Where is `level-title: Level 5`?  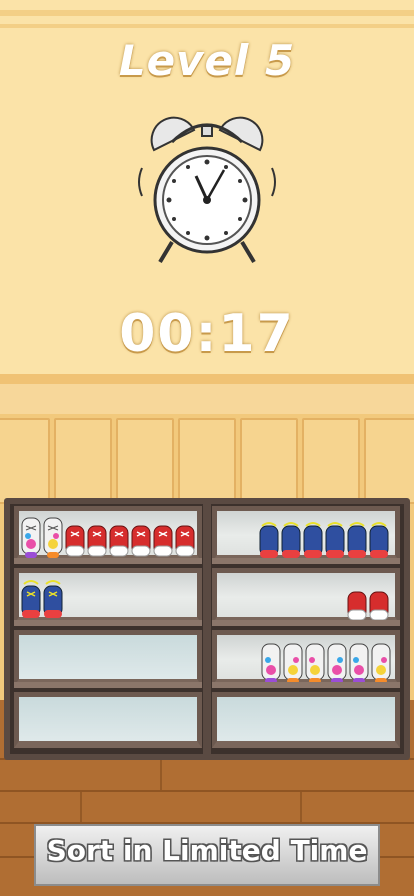
level-title: Level 5 is located at coordinates (207, 60).